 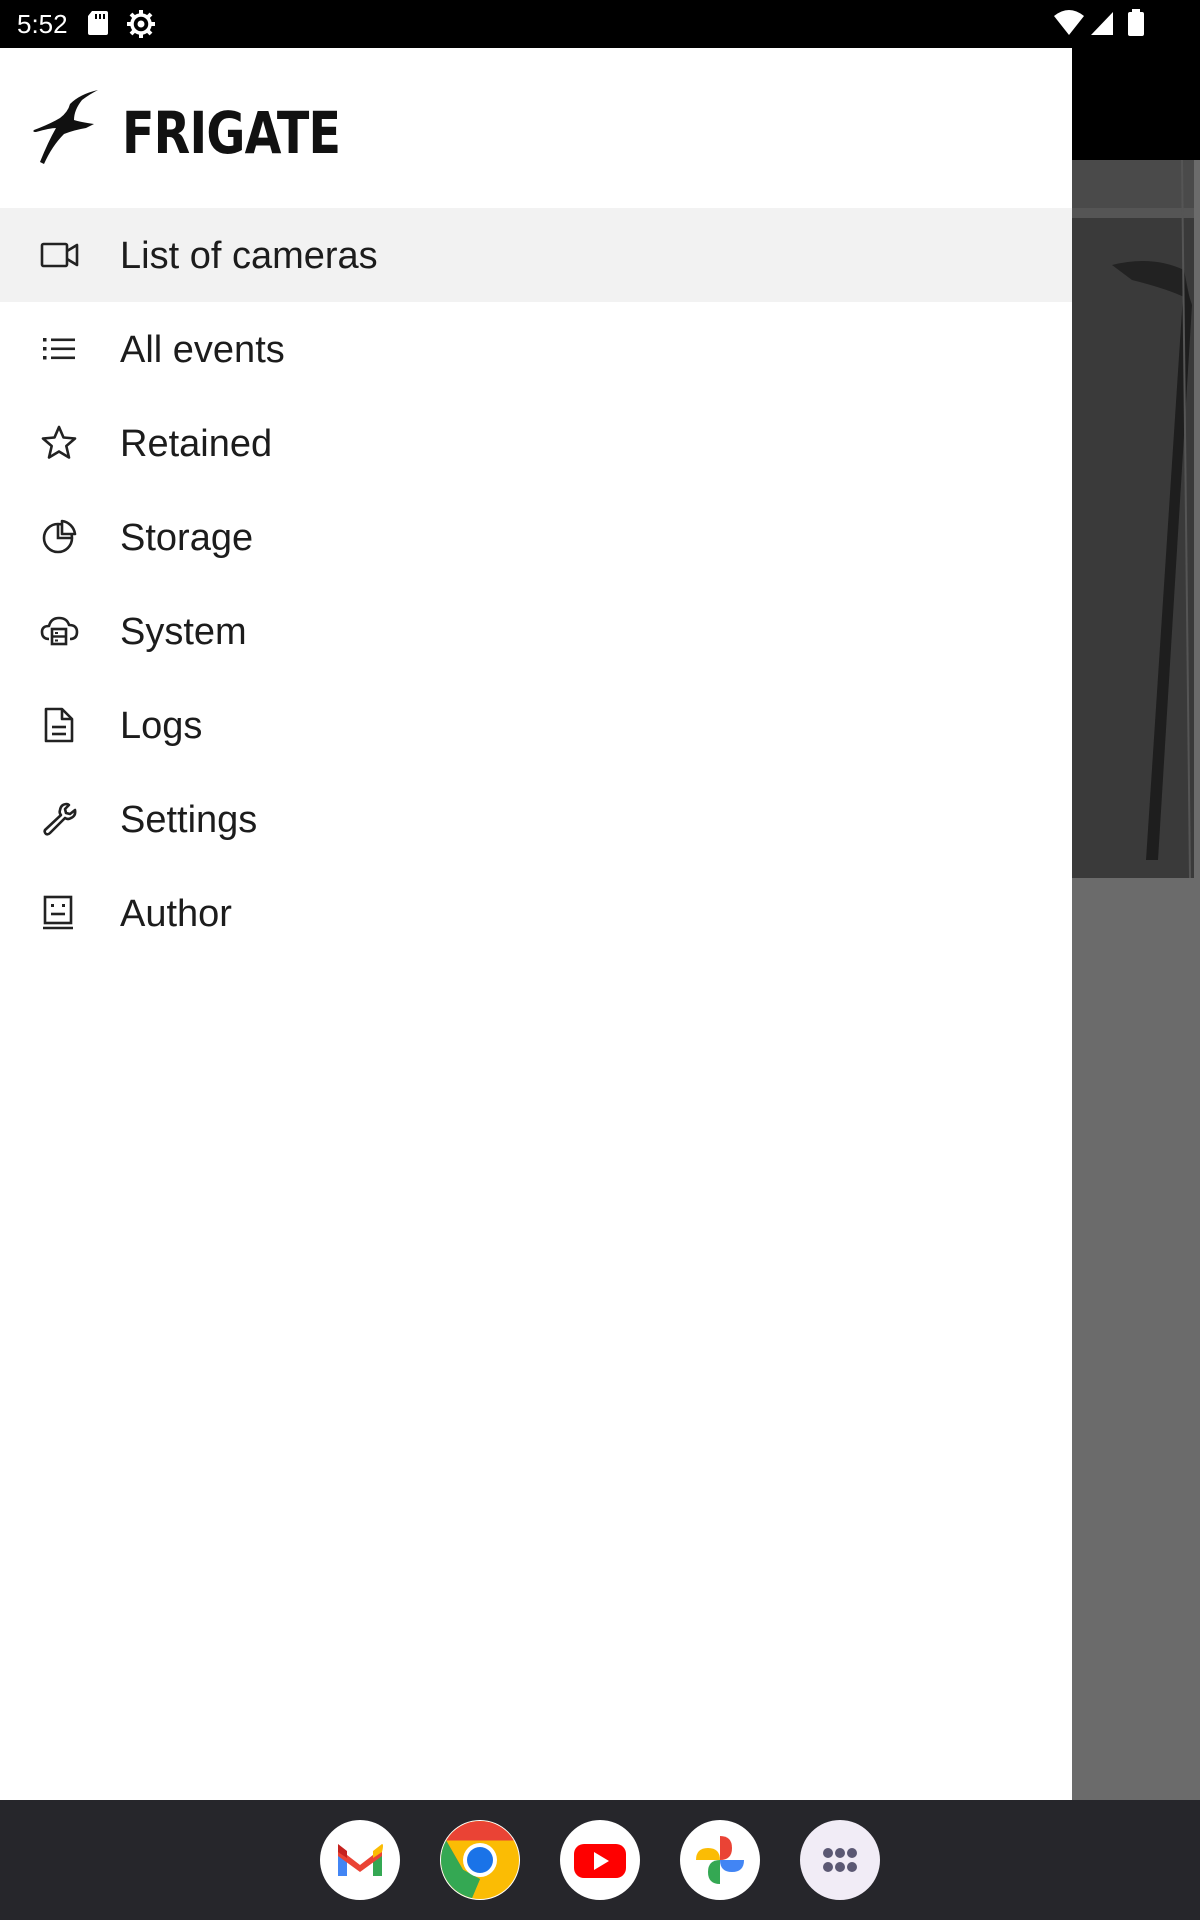 What do you see at coordinates (536, 255) in the screenshot?
I see `menu-item-list-of-cameras: List of cameras` at bounding box center [536, 255].